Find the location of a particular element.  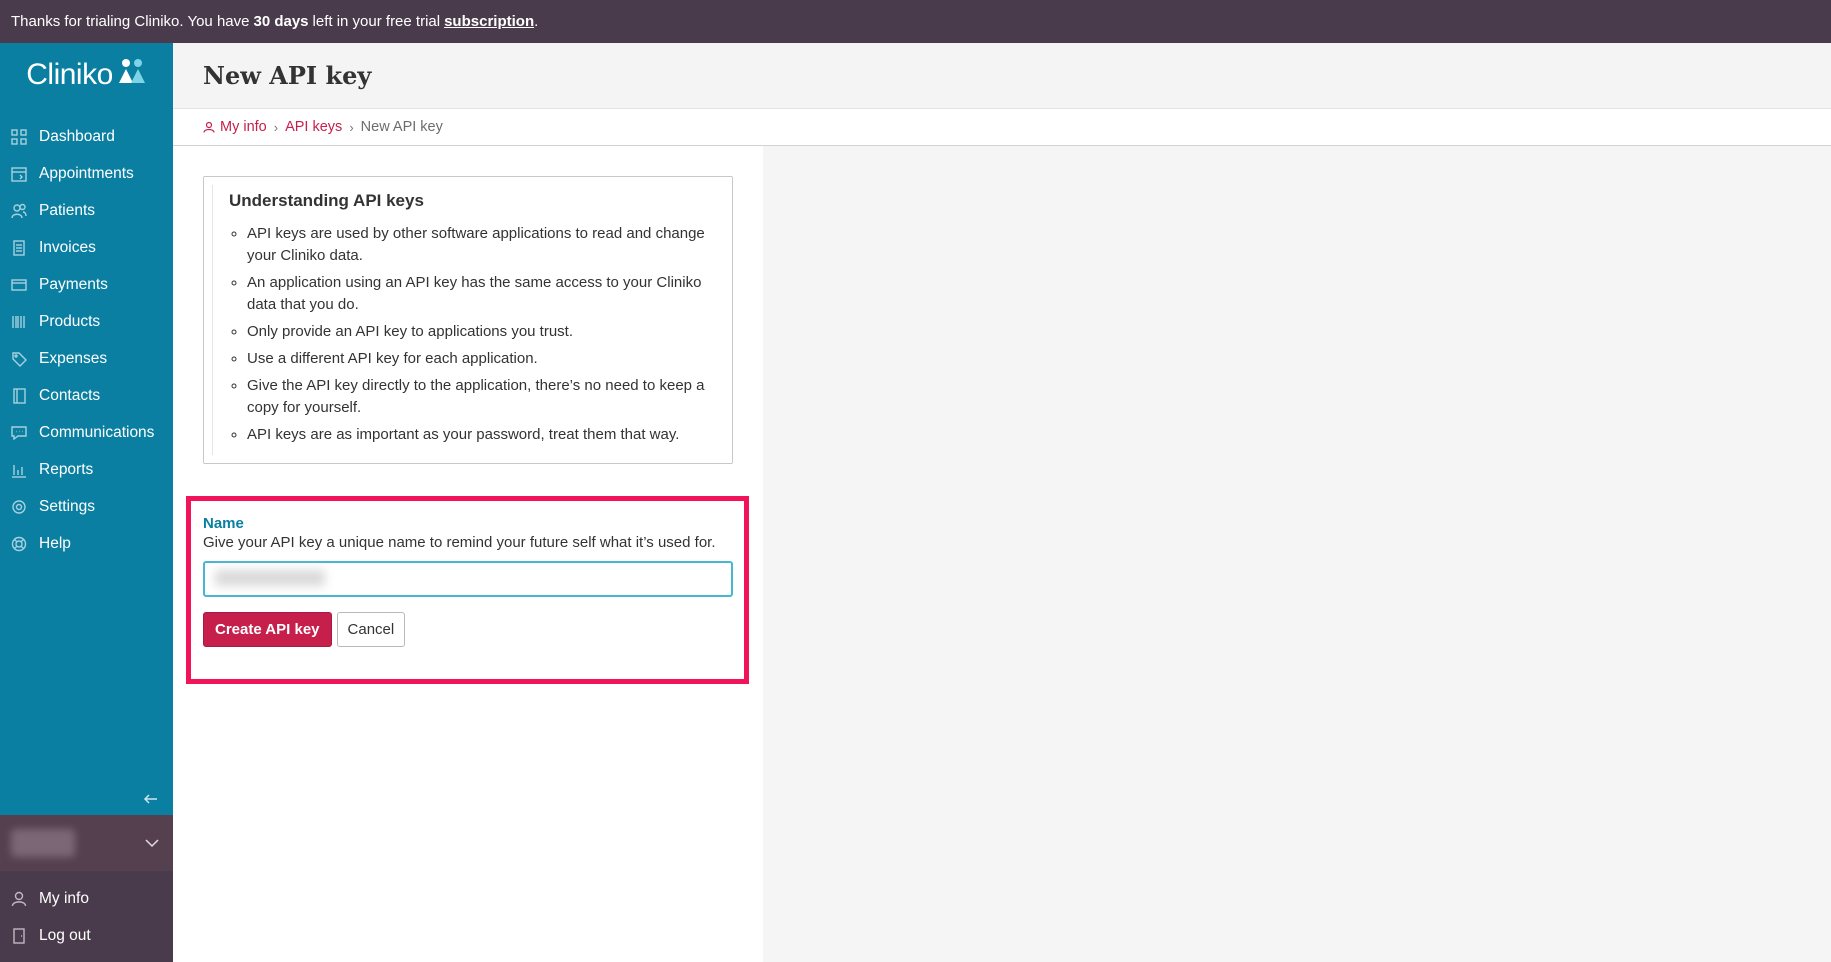

sidebar-item-contacts: Contacts is located at coordinates (86, 395).